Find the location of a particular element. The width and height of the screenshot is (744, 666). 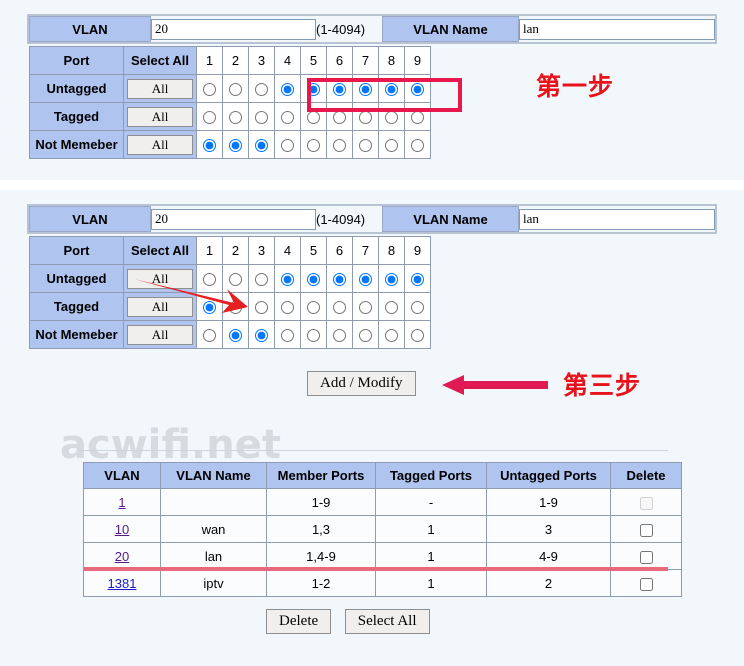

add-modify-button: Add / Modify is located at coordinates (361, 383).